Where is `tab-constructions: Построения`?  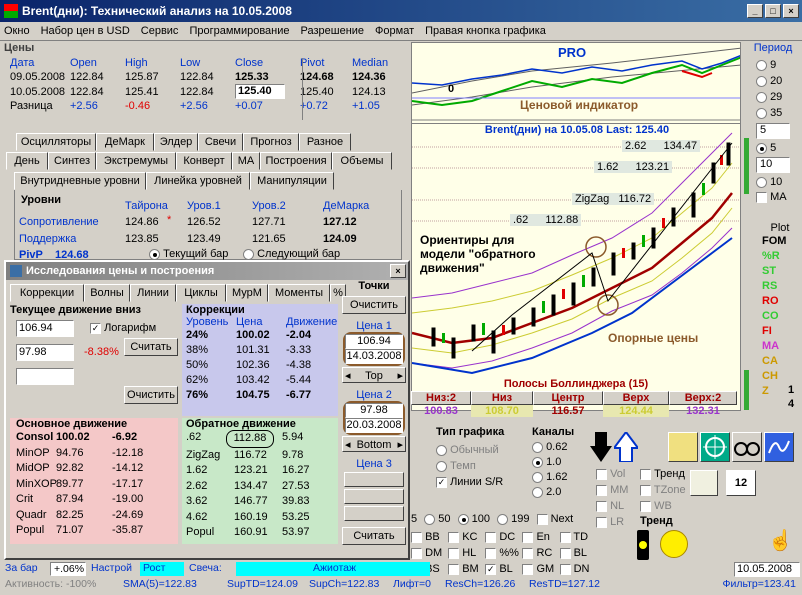 tab-constructions: Построения is located at coordinates (296, 161).